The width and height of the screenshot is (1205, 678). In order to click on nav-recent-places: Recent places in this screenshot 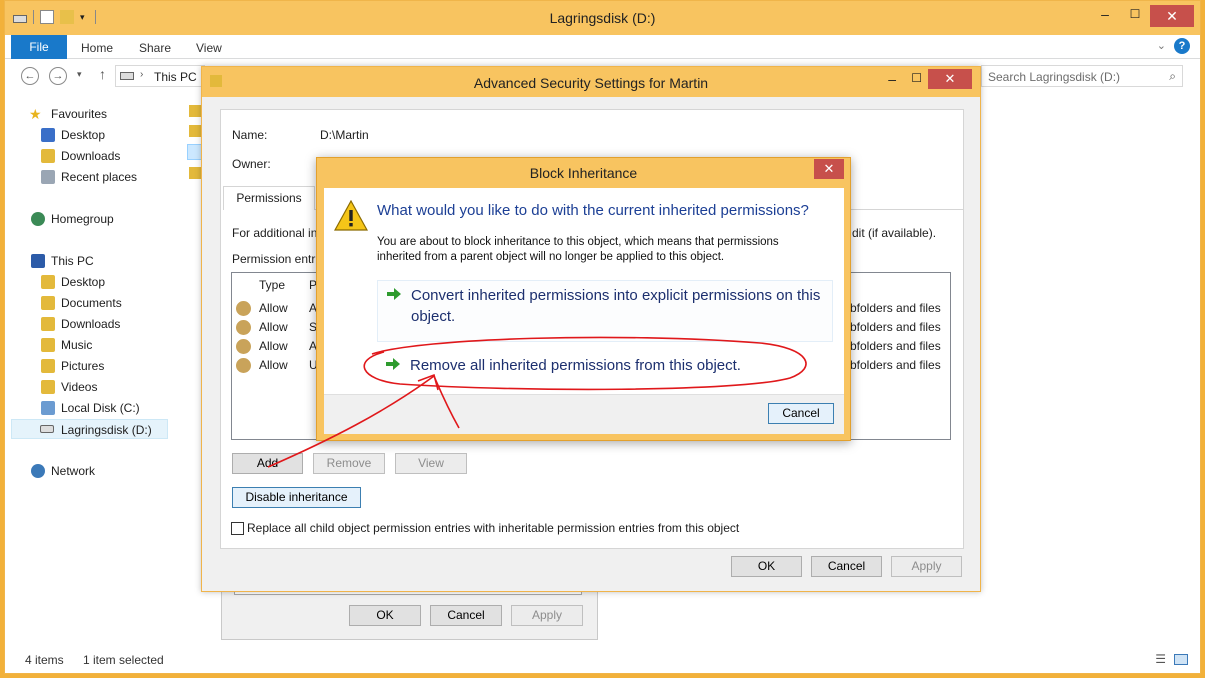, I will do `click(87, 177)`.